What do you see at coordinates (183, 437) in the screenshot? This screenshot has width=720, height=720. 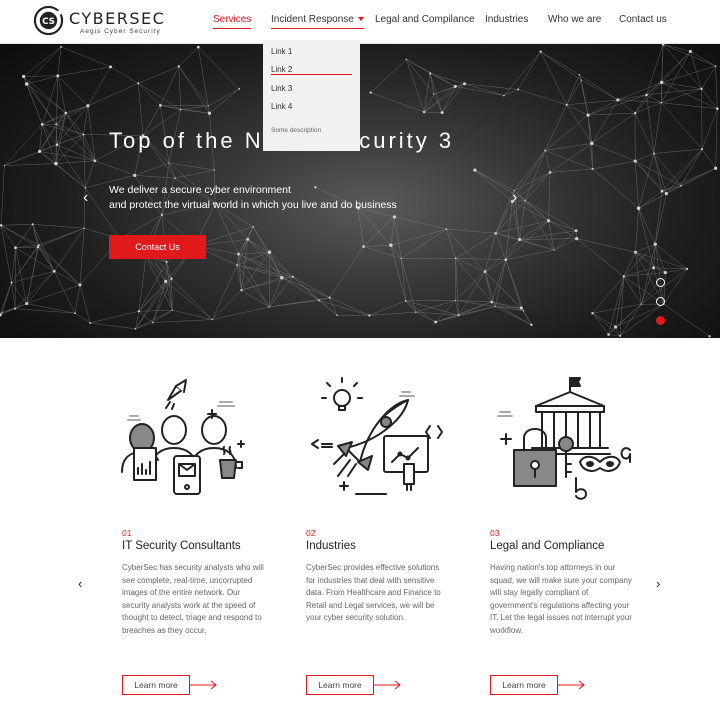 I see `team-consultants-icon` at bounding box center [183, 437].